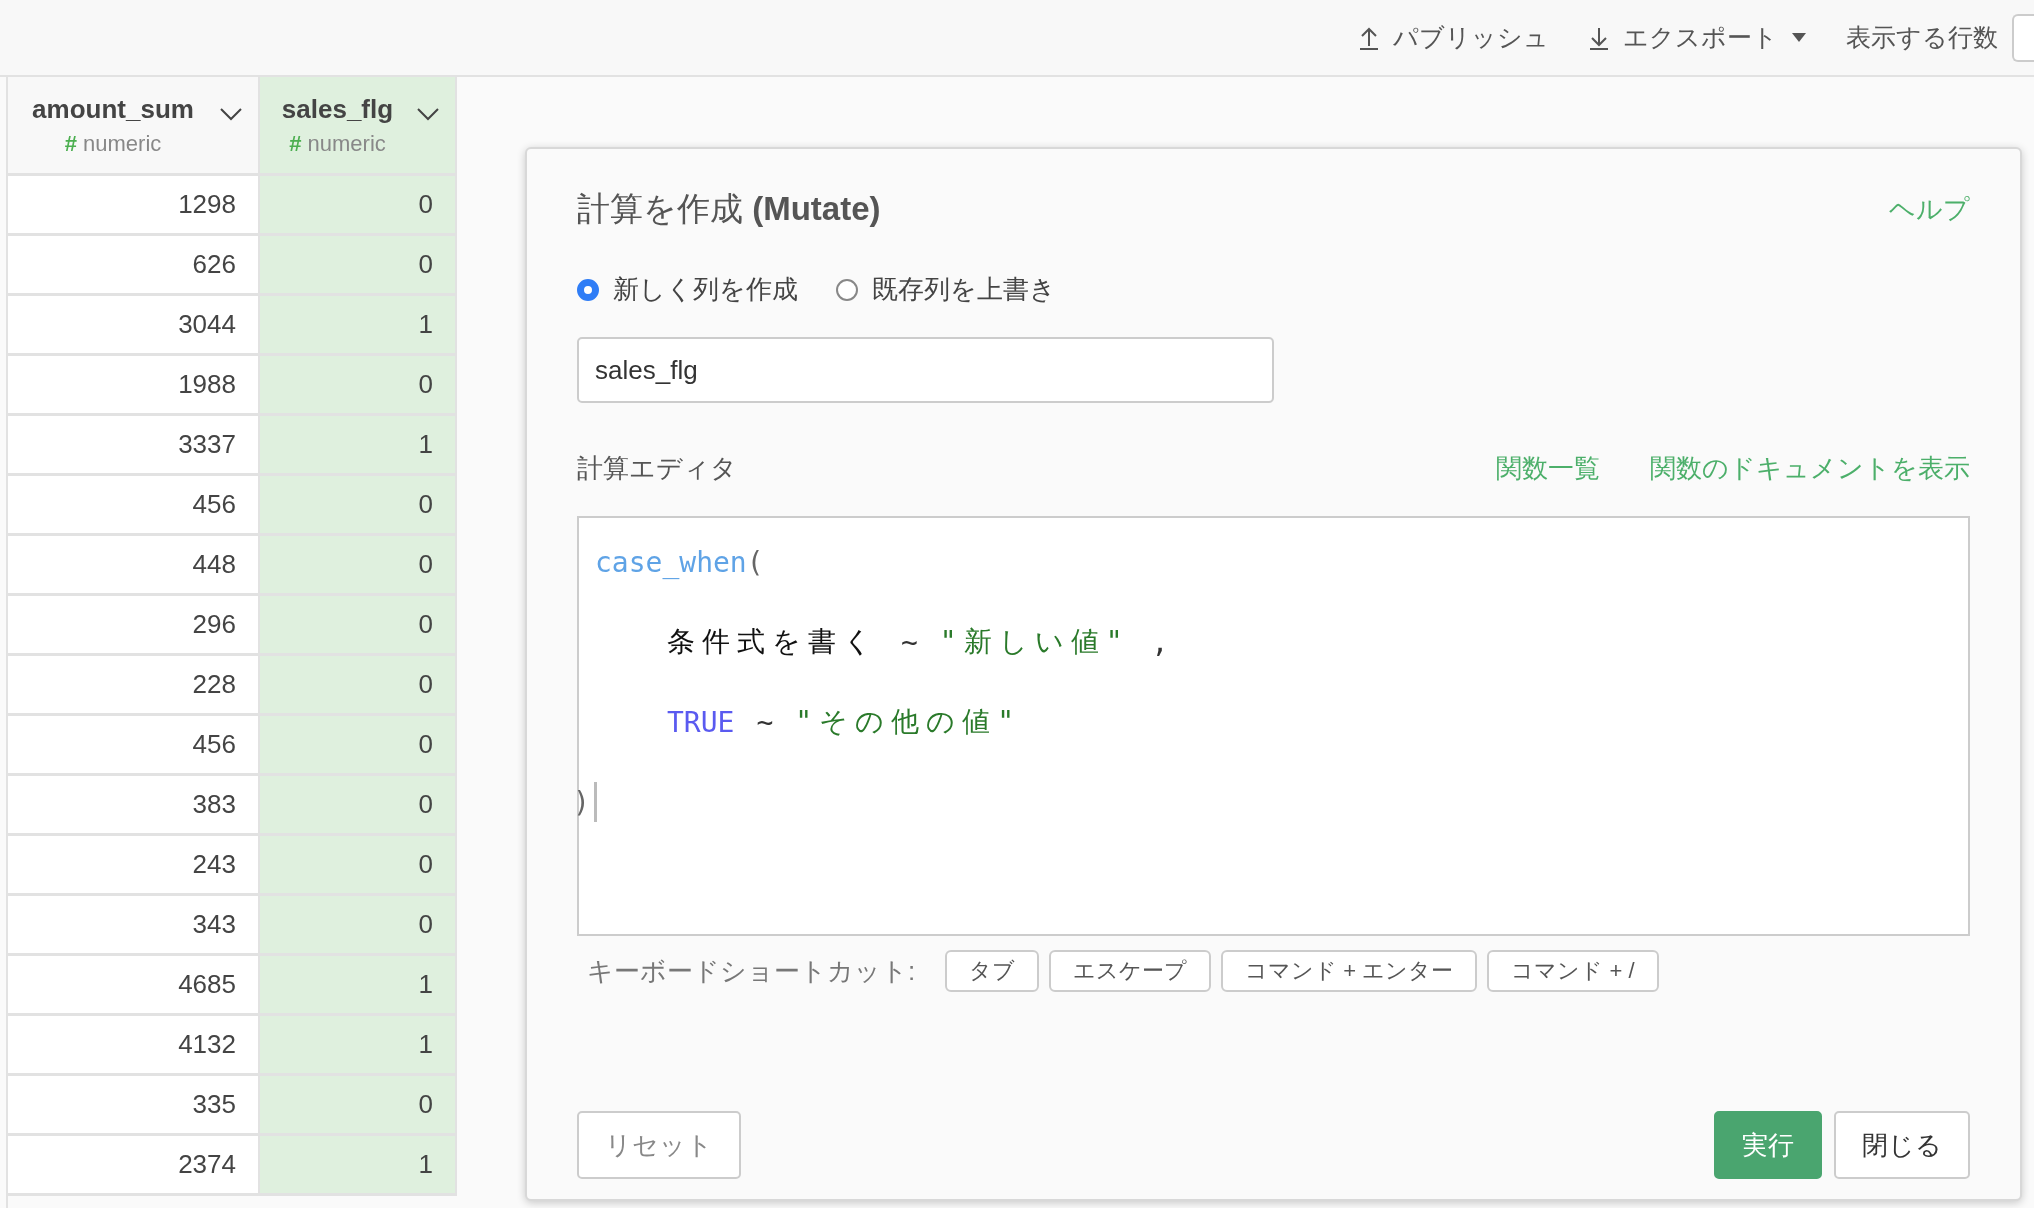 The width and height of the screenshot is (2034, 1208). I want to click on table-cell: 626, so click(134, 266).